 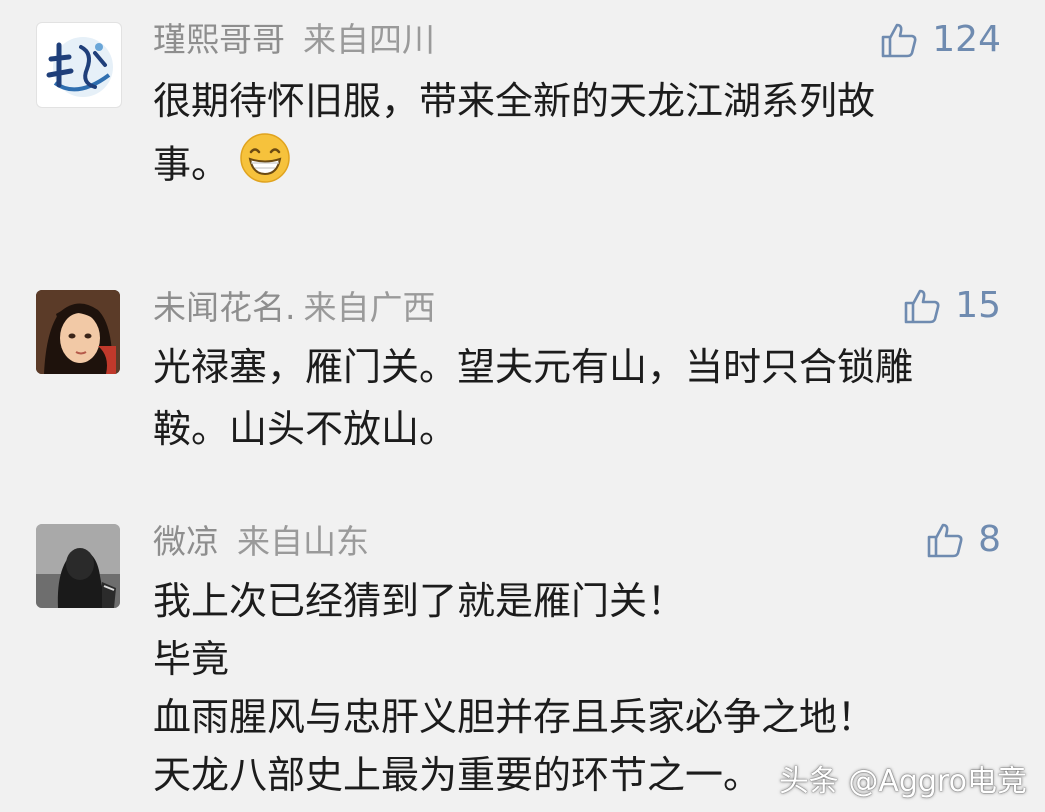 I want to click on comment-line: 毕竟, so click(x=191, y=659).